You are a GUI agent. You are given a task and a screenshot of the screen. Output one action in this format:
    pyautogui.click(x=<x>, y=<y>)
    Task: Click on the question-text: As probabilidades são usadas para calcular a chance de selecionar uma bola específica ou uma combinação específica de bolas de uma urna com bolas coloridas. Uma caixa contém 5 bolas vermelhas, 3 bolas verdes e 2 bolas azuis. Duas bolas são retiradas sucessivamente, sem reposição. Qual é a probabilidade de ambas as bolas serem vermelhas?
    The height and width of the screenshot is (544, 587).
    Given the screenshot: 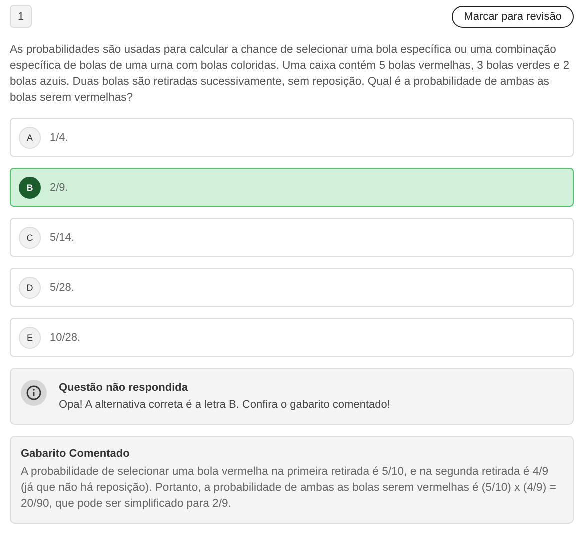 What is the action you would take?
    pyautogui.click(x=290, y=74)
    